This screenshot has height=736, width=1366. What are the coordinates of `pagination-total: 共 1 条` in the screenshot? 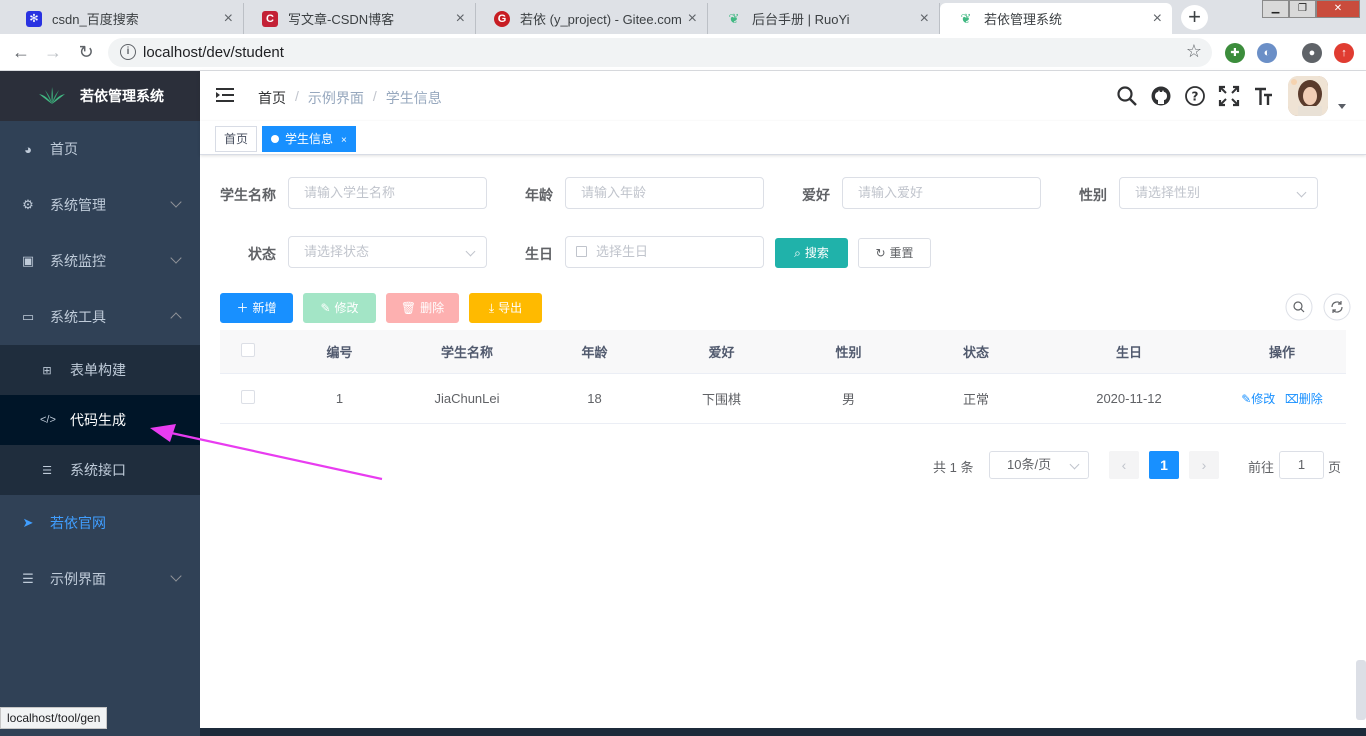 It's located at (953, 467).